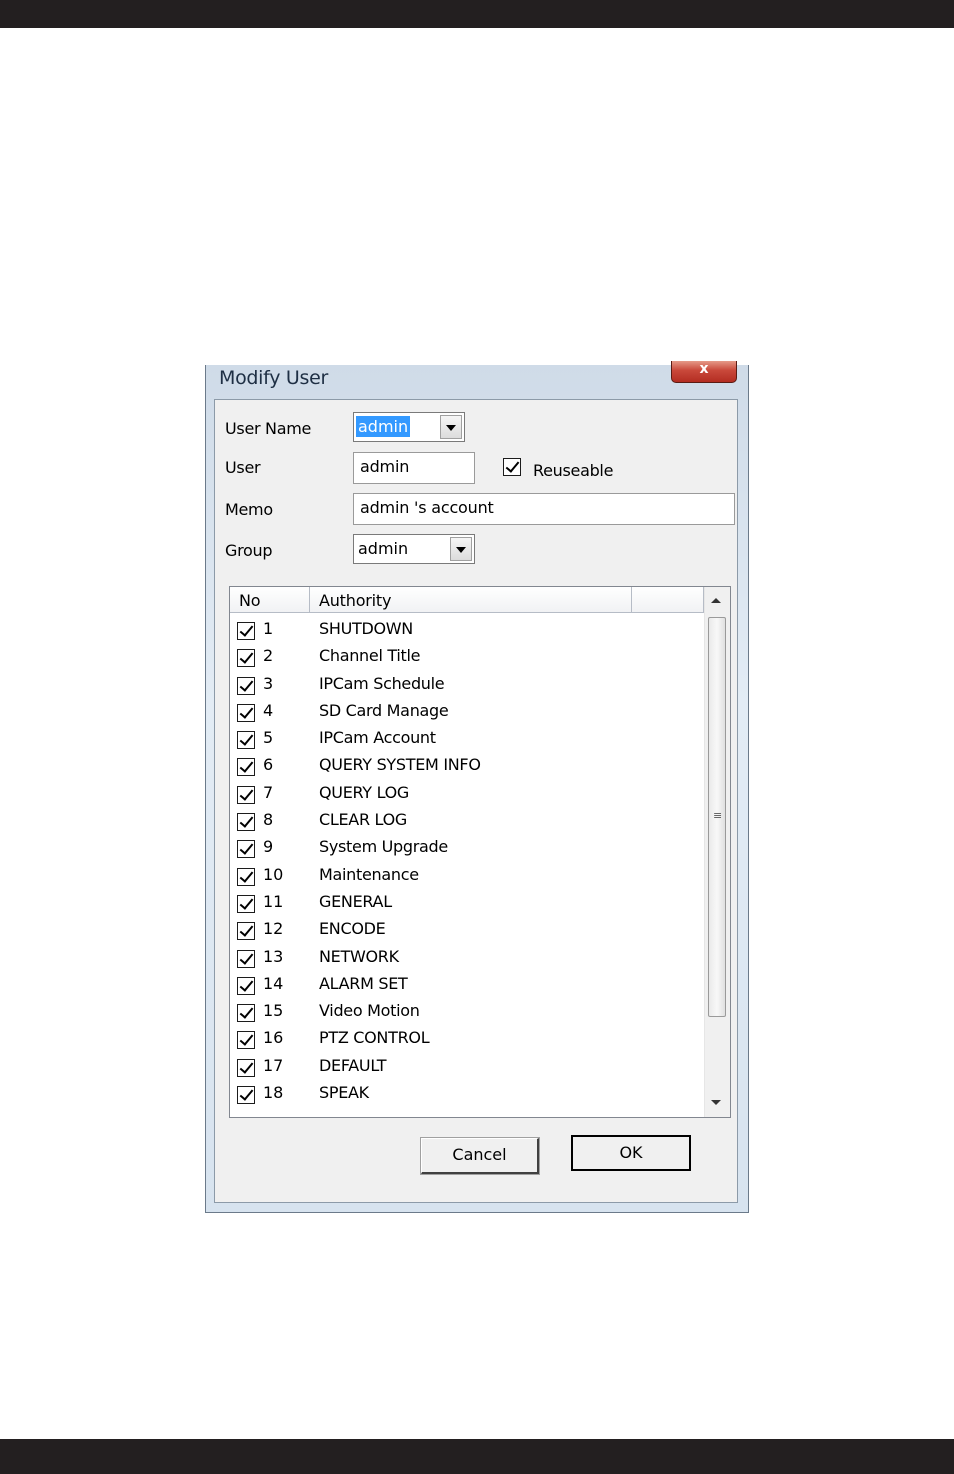 This screenshot has height=1474, width=954. What do you see at coordinates (353, 1065) in the screenshot?
I see `authority-name: DEFAULT` at bounding box center [353, 1065].